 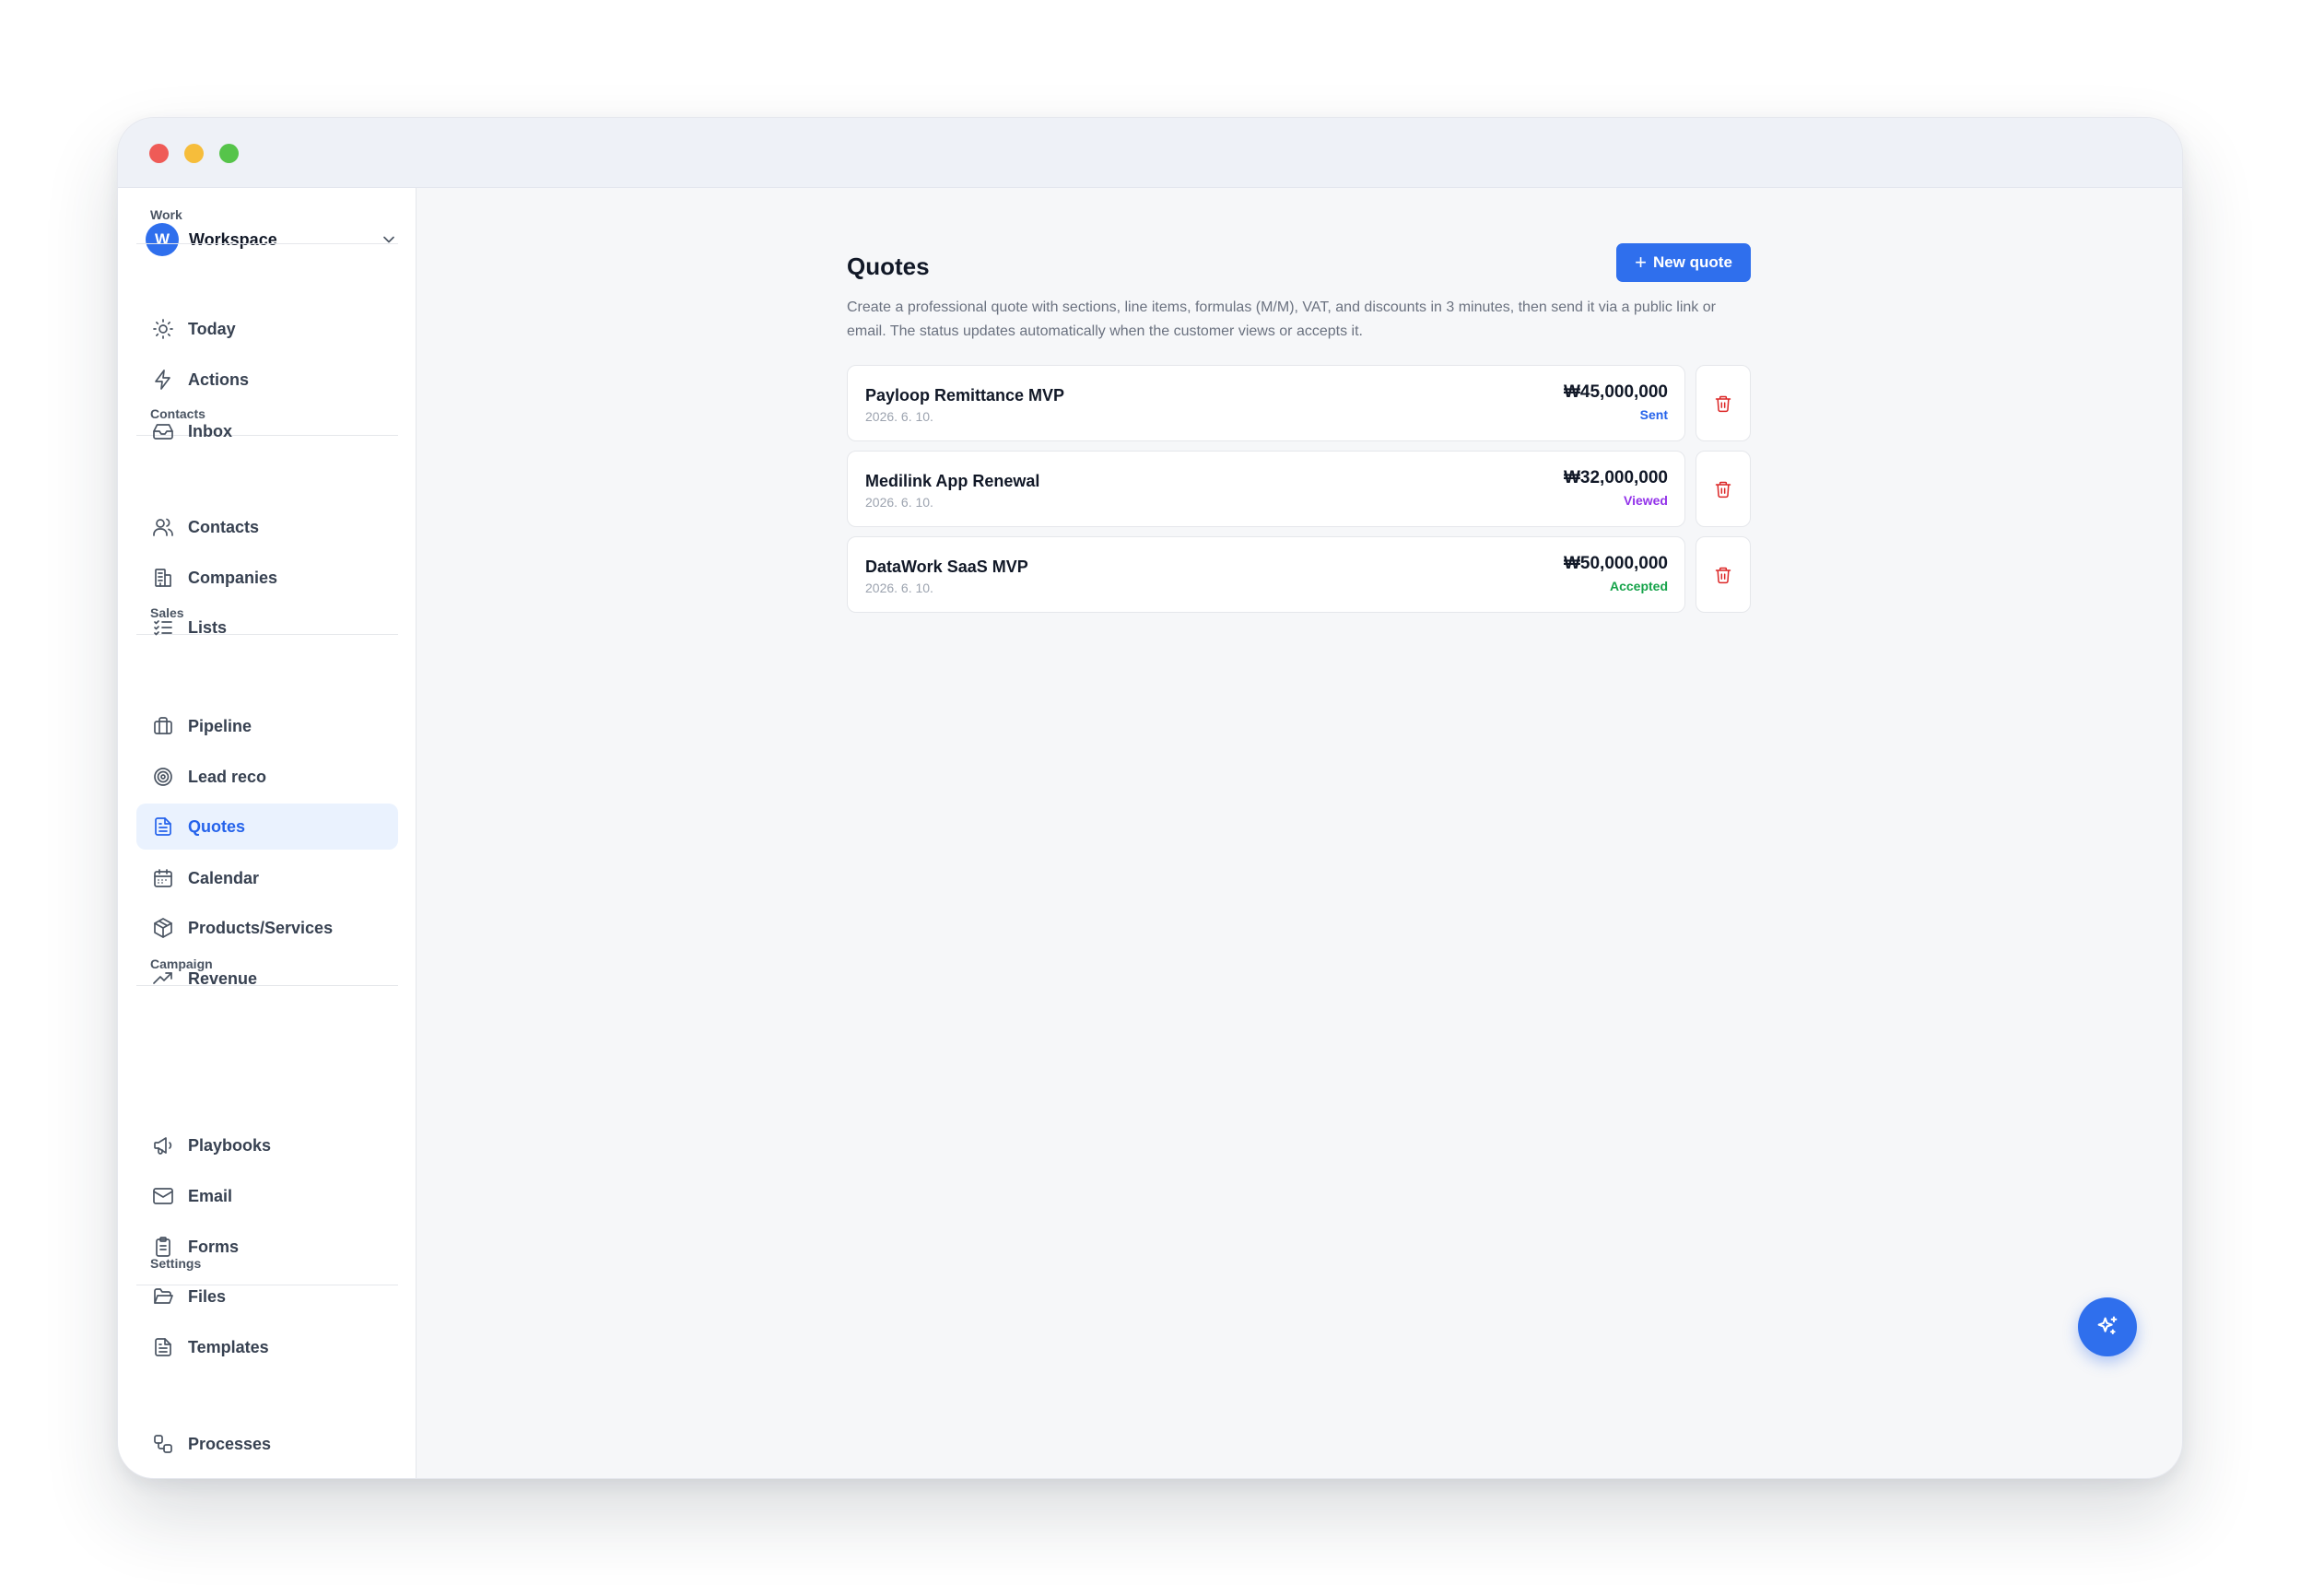 I want to click on sidebar-item-label: Playbooks, so click(x=230, y=1145).